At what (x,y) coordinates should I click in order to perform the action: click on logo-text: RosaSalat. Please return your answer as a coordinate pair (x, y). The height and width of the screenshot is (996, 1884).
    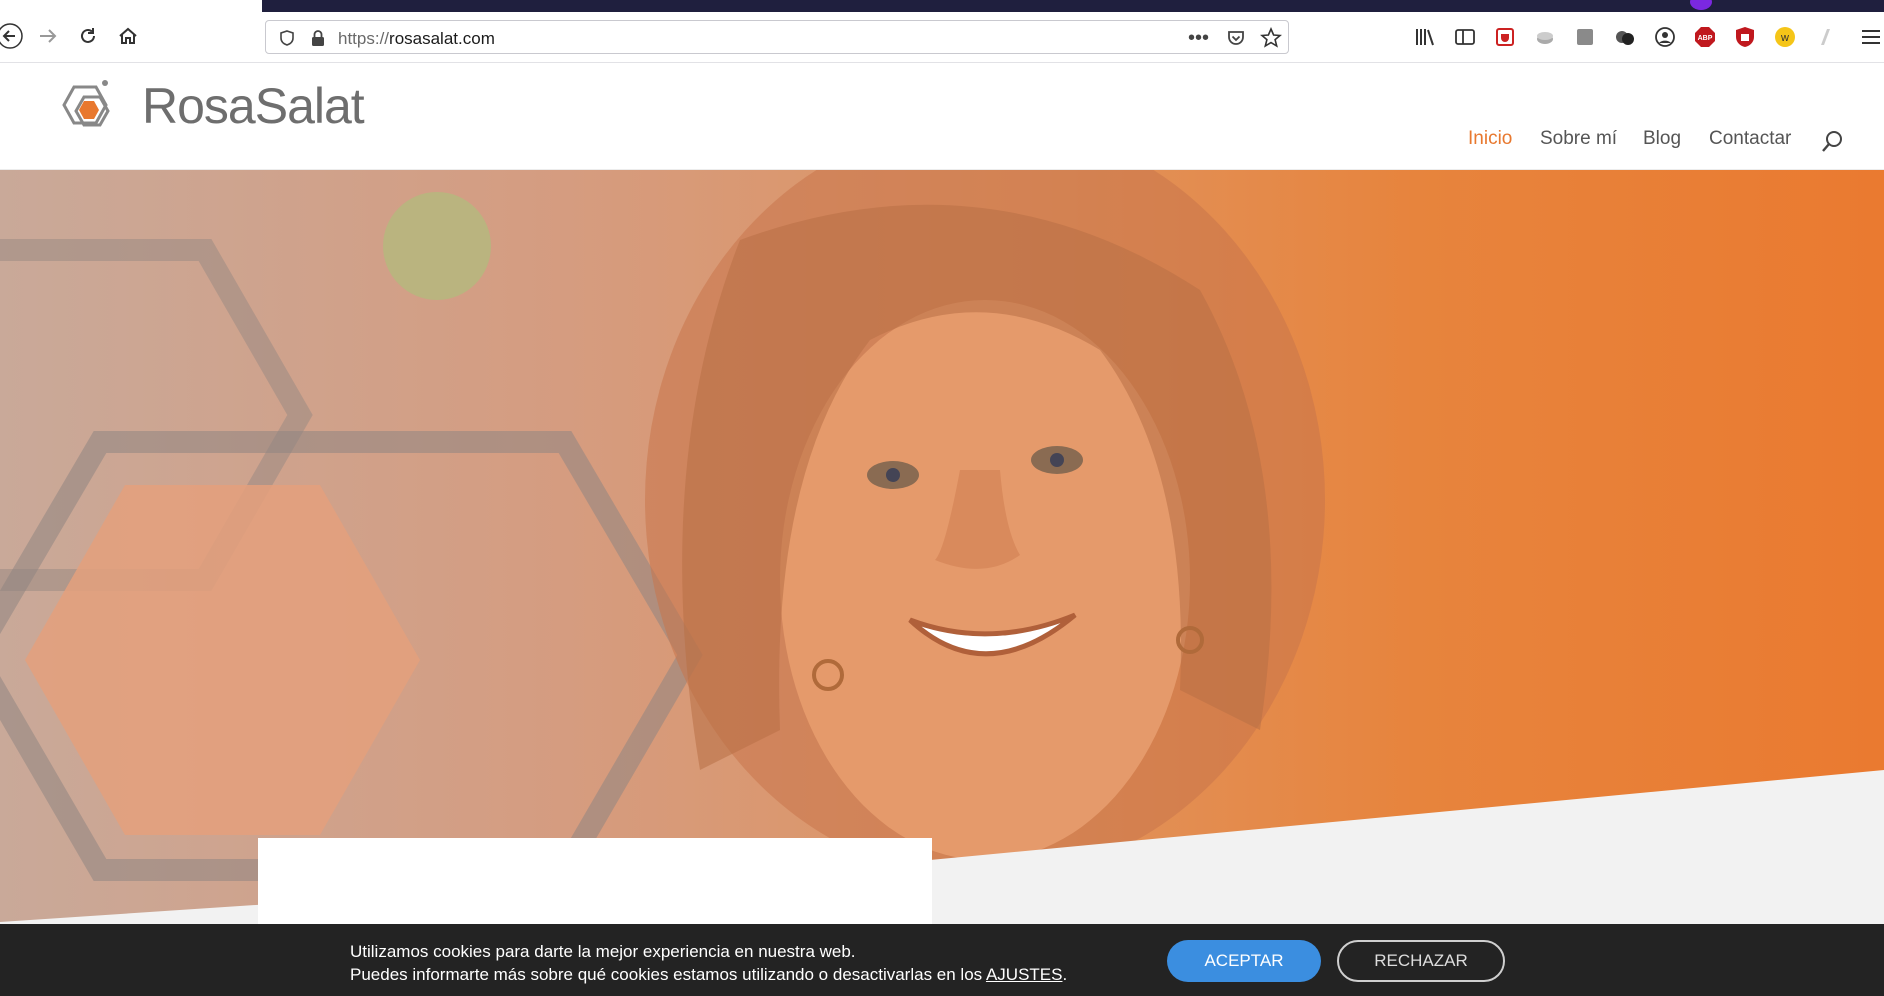
    Looking at the image, I should click on (253, 106).